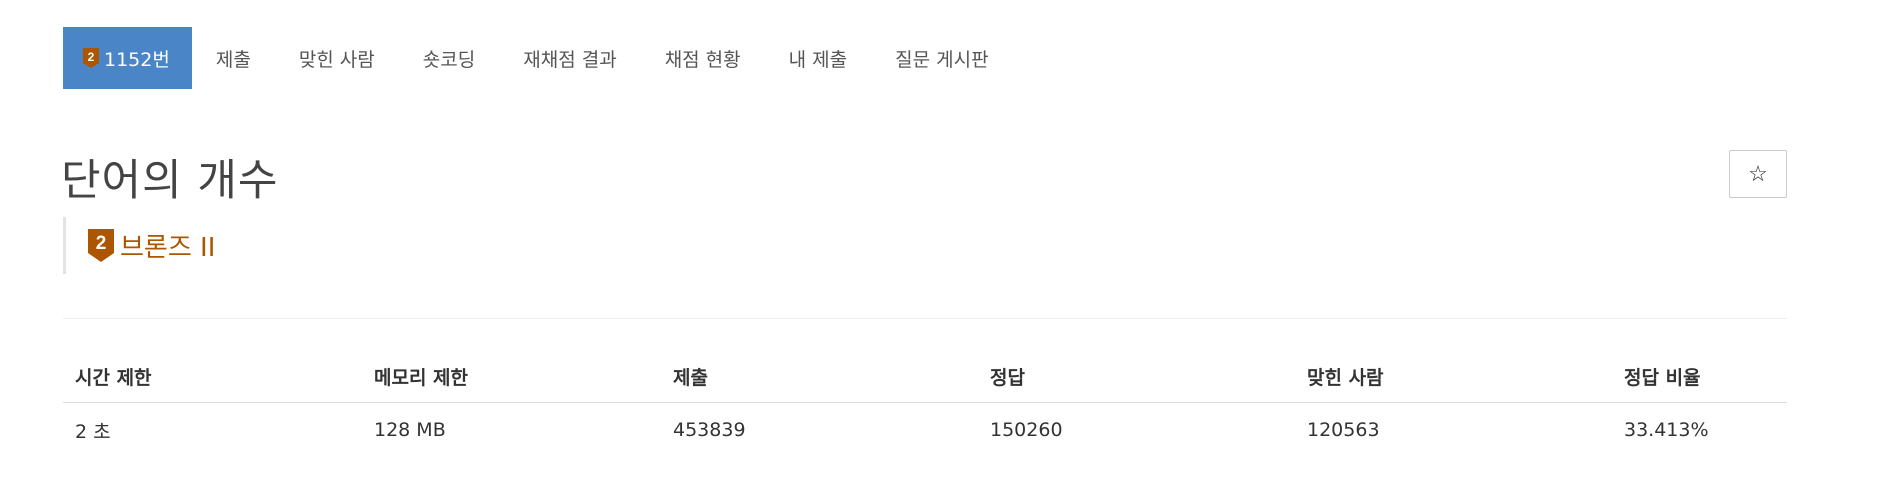 The height and width of the screenshot is (497, 1879). What do you see at coordinates (1343, 430) in the screenshot?
I see `solved-users-value: 120563` at bounding box center [1343, 430].